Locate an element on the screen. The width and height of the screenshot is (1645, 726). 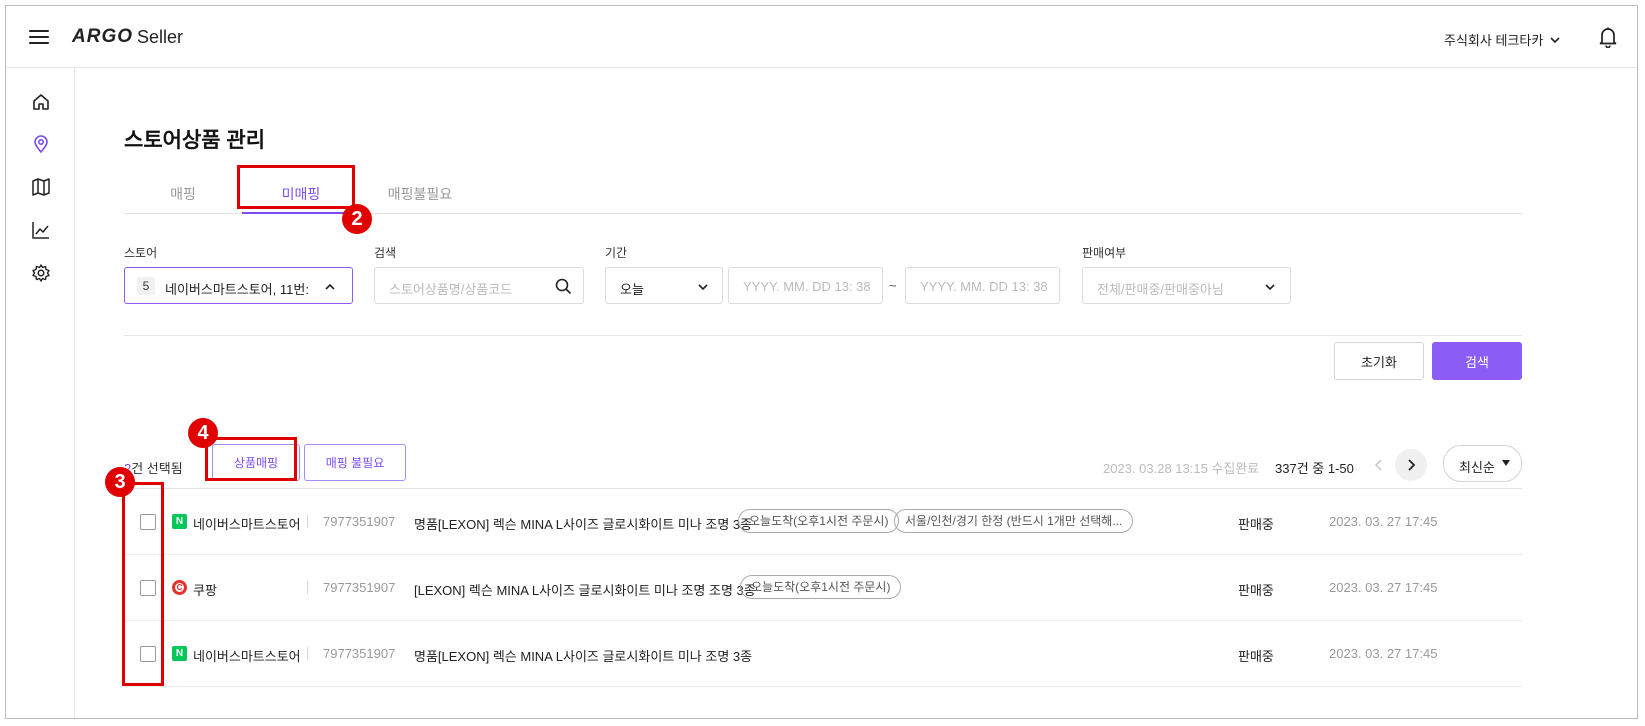
search-input: 스토어상품명/상품코드 is located at coordinates (479, 285).